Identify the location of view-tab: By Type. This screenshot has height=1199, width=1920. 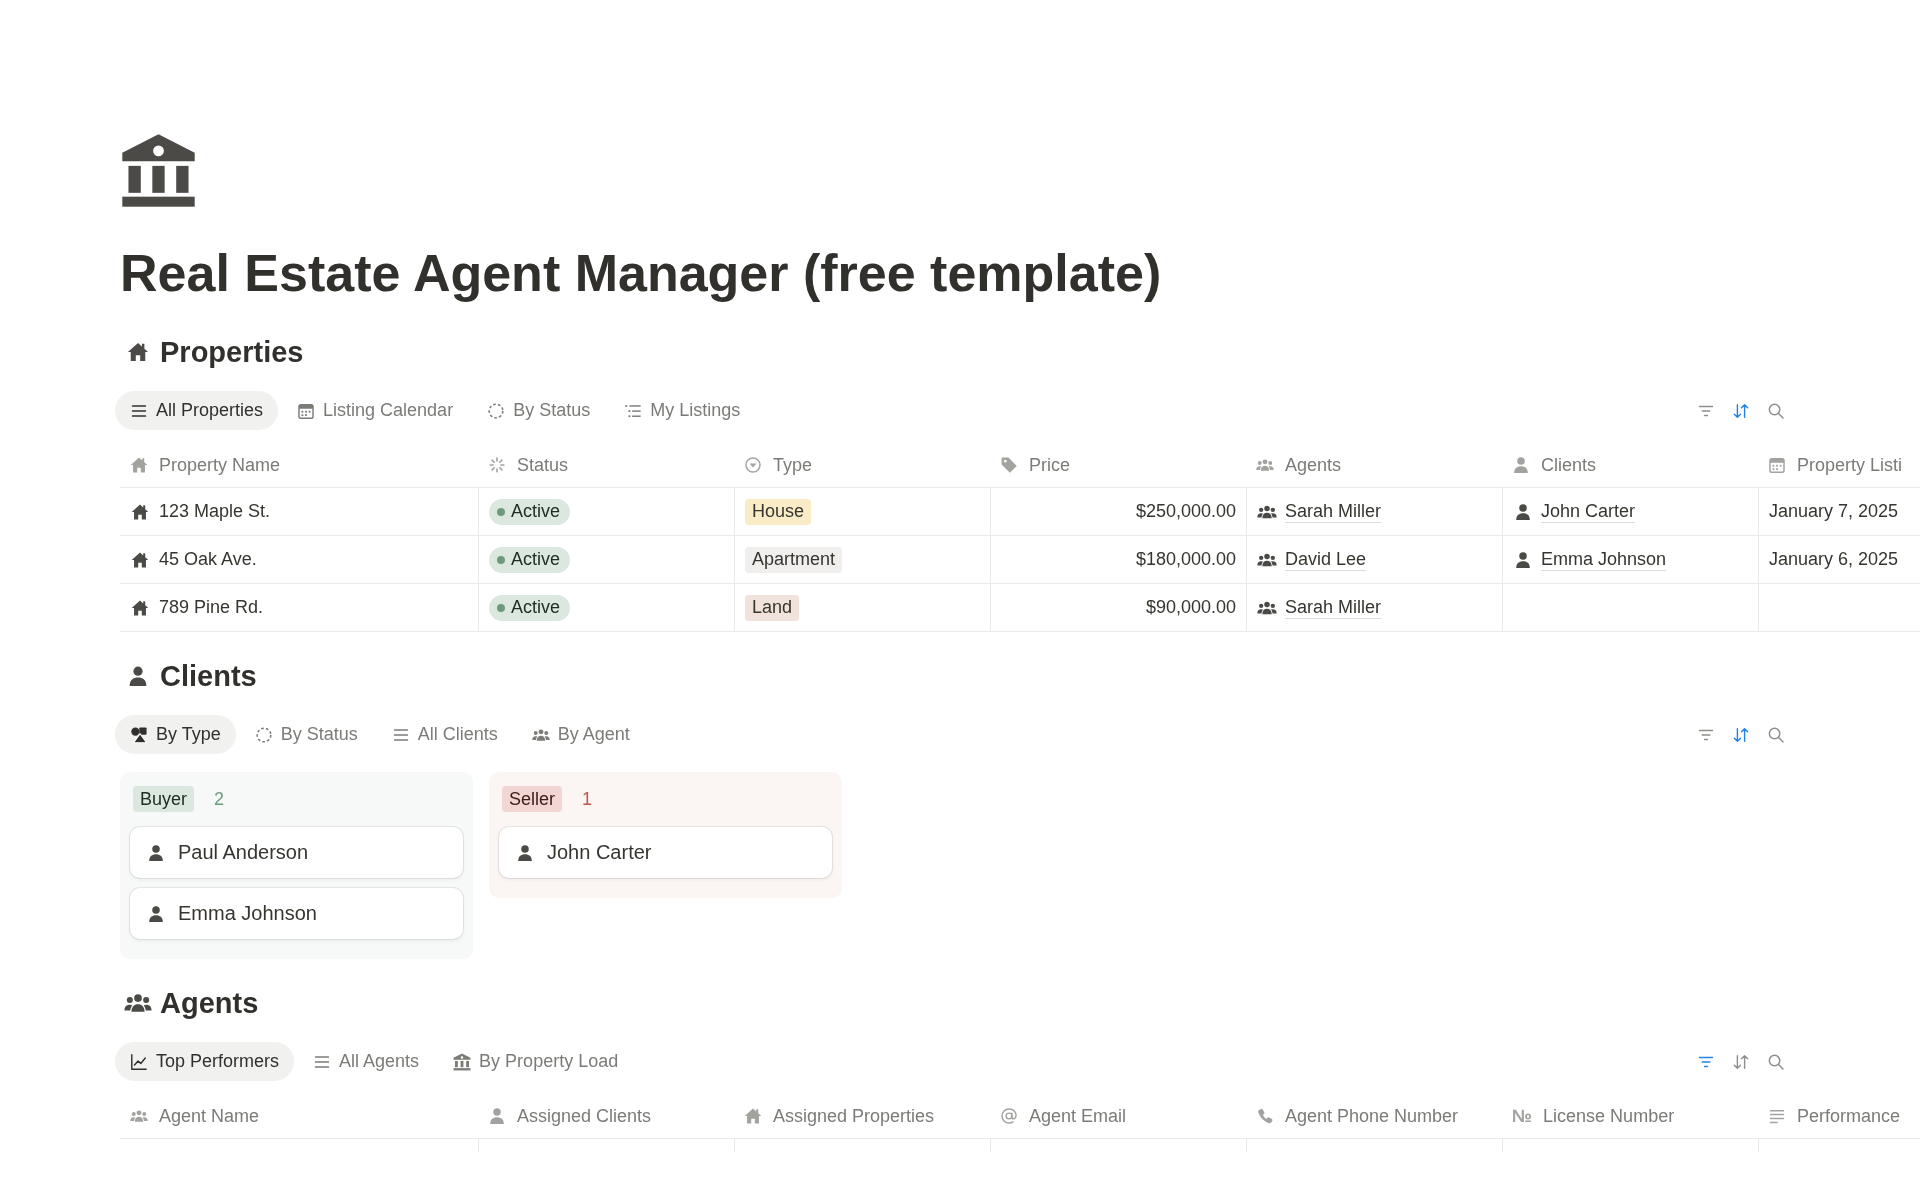
(175, 734).